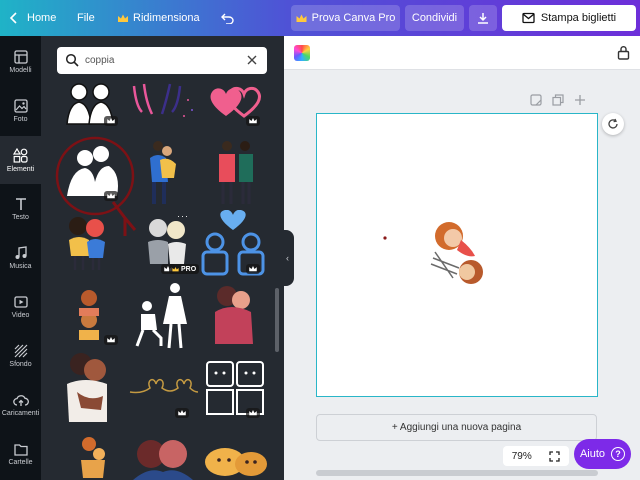 This screenshot has height=480, width=640. What do you see at coordinates (166, 18) in the screenshot?
I see `resize-label: Ridimensiona` at bounding box center [166, 18].